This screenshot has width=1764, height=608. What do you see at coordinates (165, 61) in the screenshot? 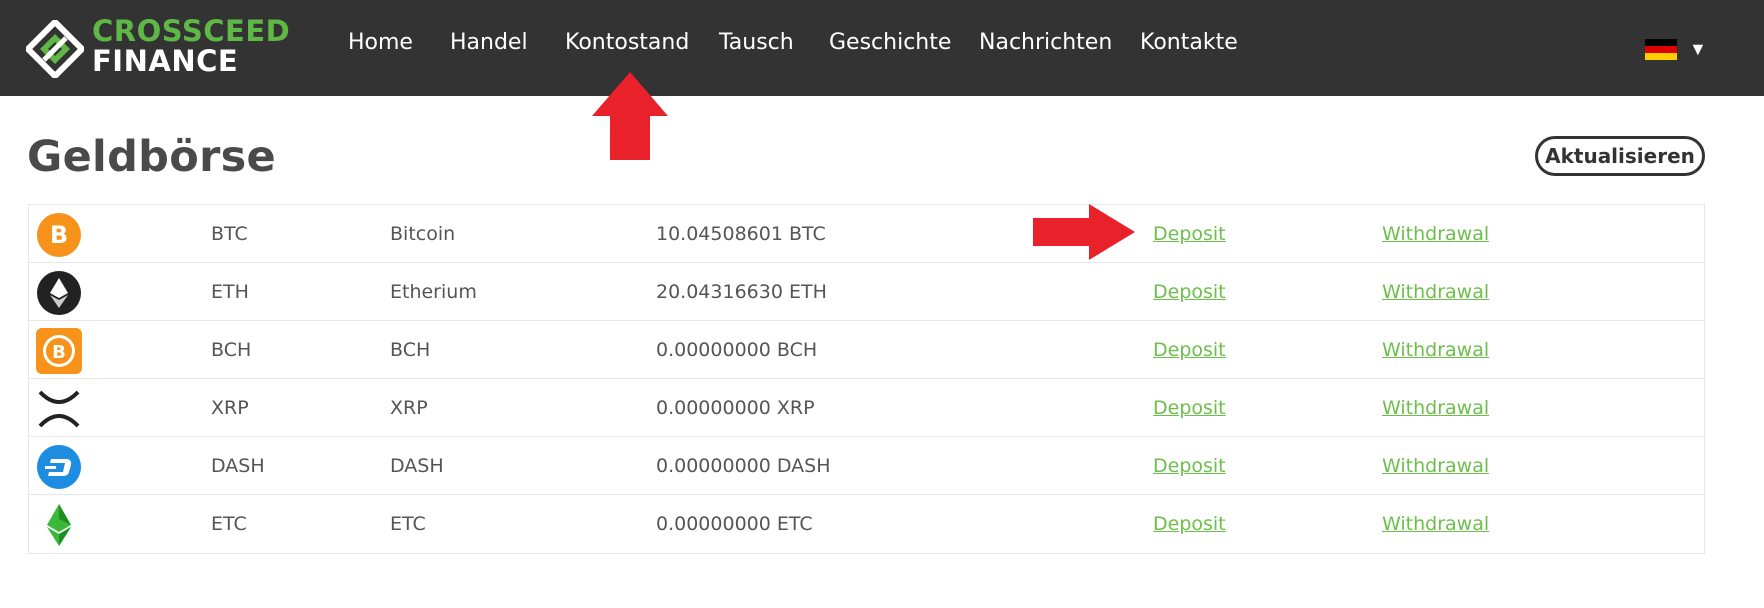
I see `brand-line2: FINANCE` at bounding box center [165, 61].